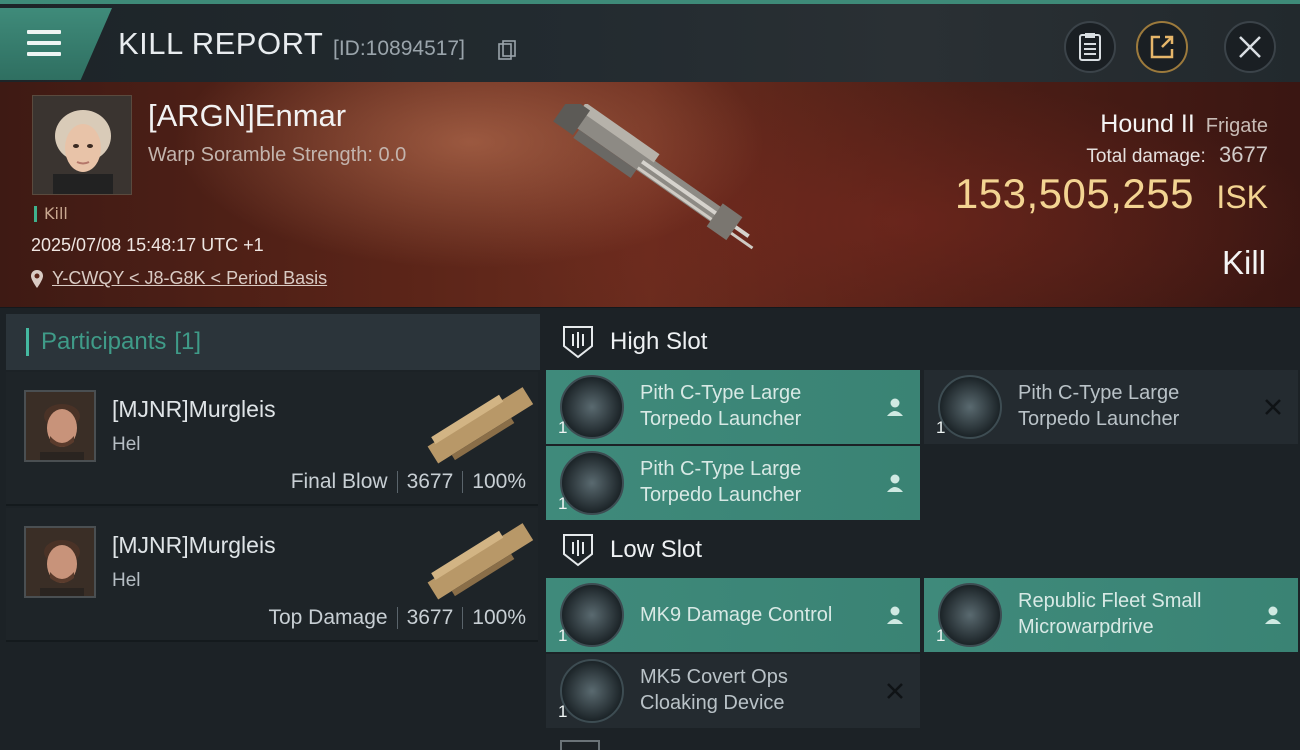 This screenshot has height=750, width=1300. I want to click on participant-role: Final Blow, so click(339, 481).